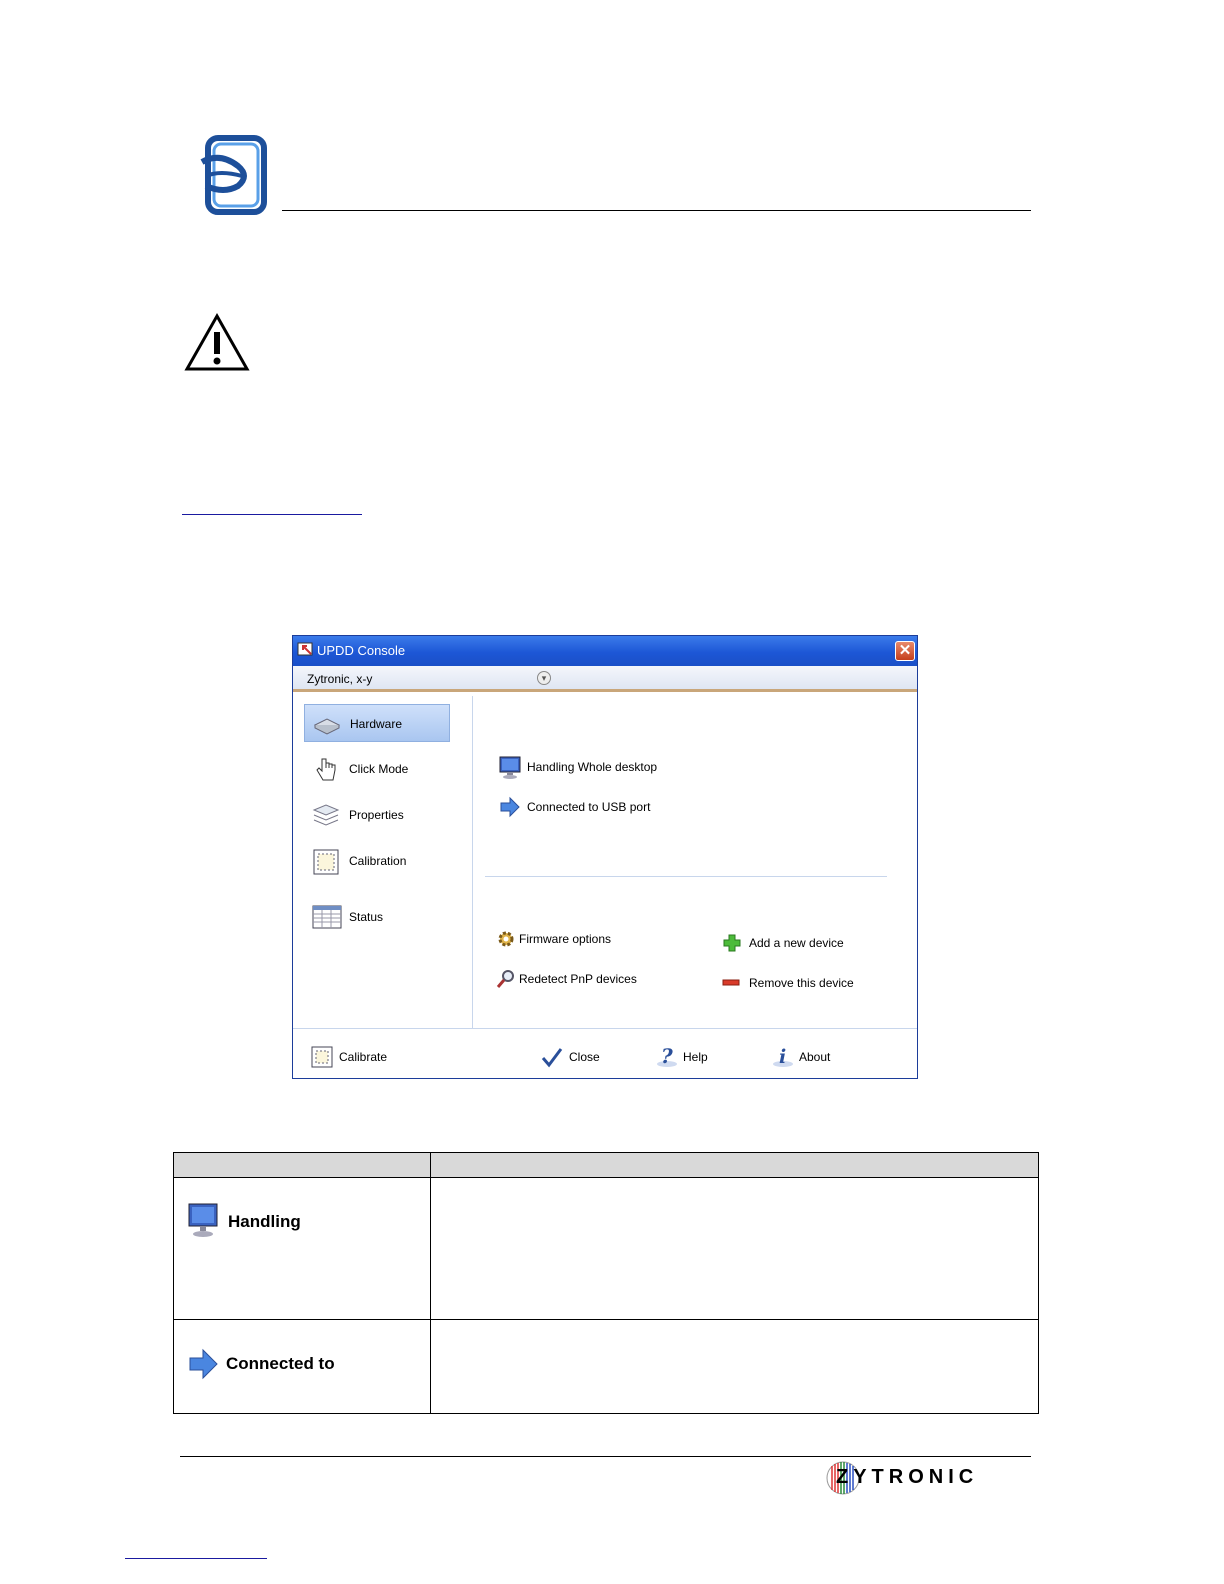 The image size is (1224, 1584). What do you see at coordinates (303, 1223) in the screenshot?
I see `table-row: Handling` at bounding box center [303, 1223].